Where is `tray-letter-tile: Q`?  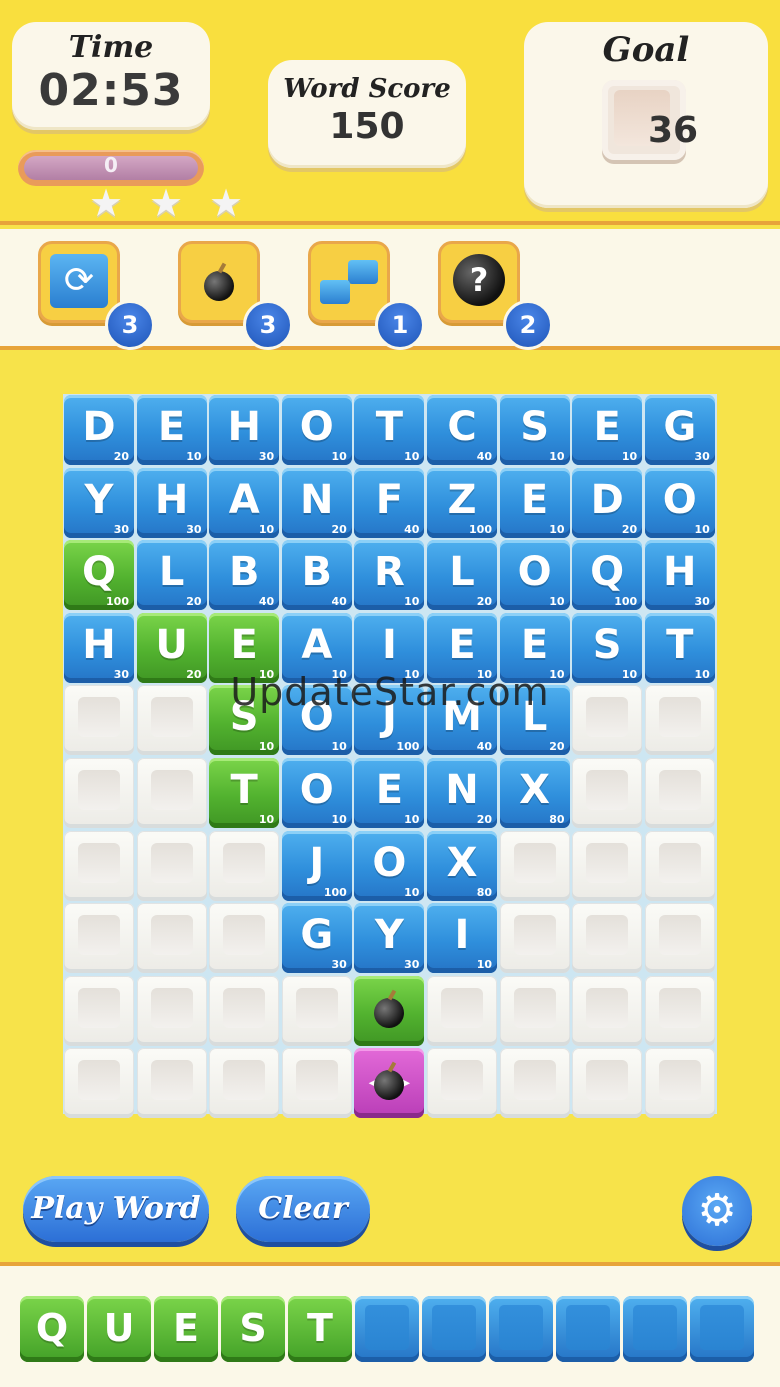
tray-letter-tile: Q is located at coordinates (52, 1329).